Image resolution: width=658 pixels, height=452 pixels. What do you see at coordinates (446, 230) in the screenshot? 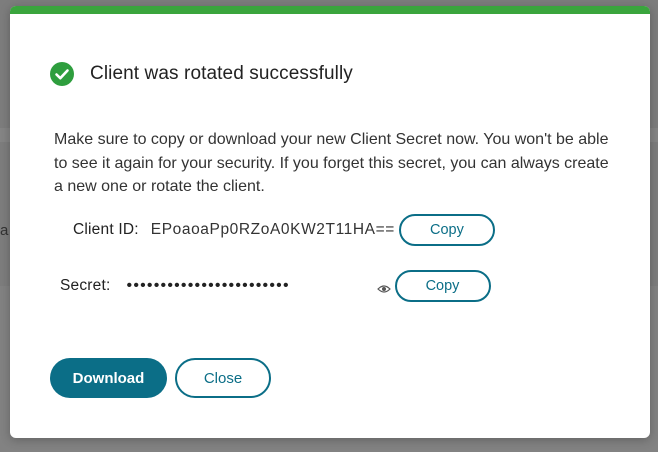
I see `copy-client-id-button: Copy` at bounding box center [446, 230].